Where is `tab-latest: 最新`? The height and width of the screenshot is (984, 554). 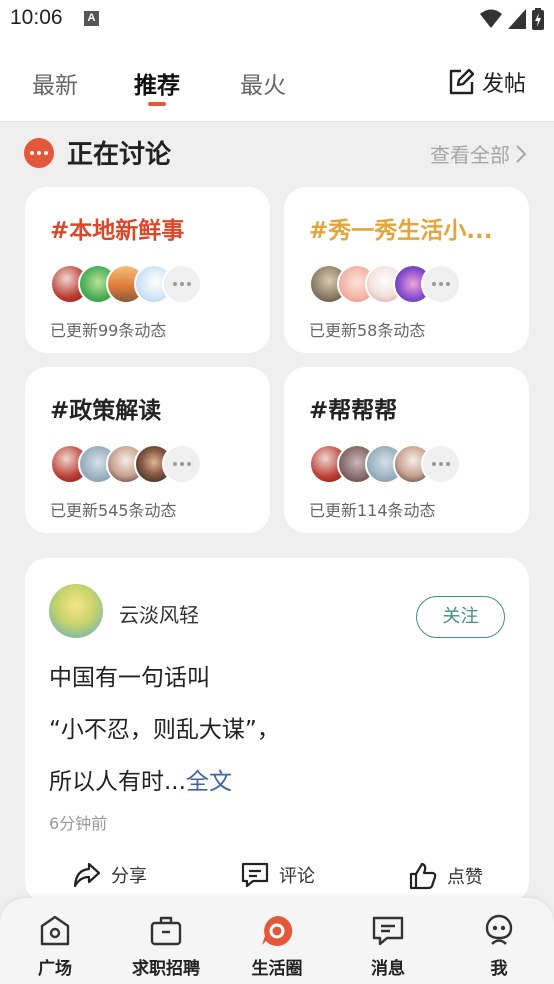 tab-latest: 最新 is located at coordinates (55, 83).